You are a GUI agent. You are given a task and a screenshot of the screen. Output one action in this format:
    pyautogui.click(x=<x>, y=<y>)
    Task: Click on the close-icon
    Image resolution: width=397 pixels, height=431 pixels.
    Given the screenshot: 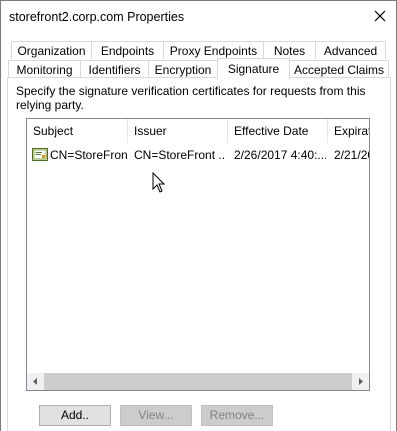 What is the action you would take?
    pyautogui.click(x=380, y=16)
    